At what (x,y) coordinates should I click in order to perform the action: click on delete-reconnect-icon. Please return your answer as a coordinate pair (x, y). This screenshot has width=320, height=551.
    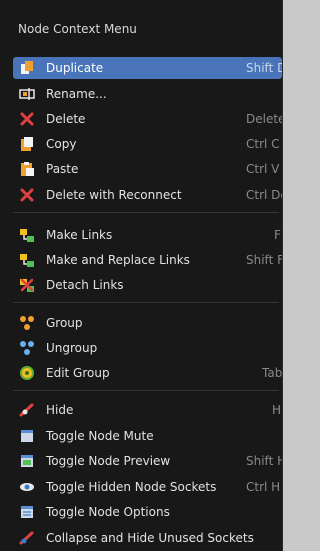
    Looking at the image, I should click on (27, 195).